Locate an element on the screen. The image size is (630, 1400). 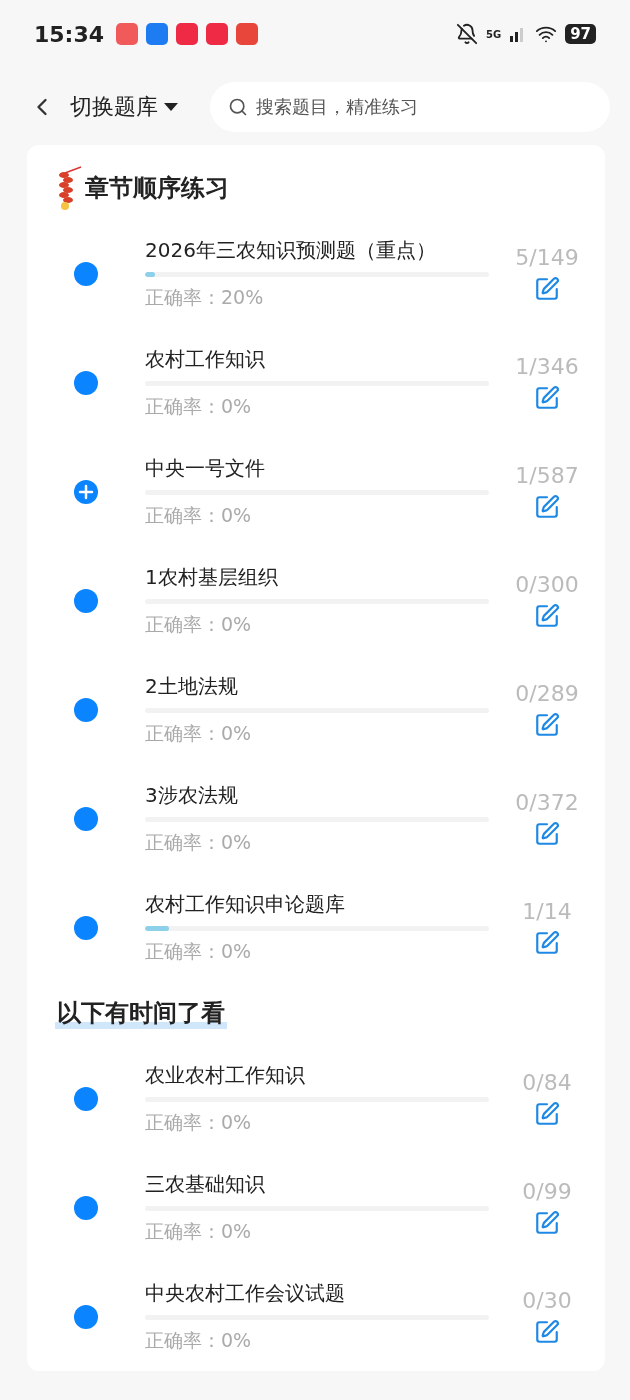
search-bar: 搜索题目，精准练习 is located at coordinates (410, 106).